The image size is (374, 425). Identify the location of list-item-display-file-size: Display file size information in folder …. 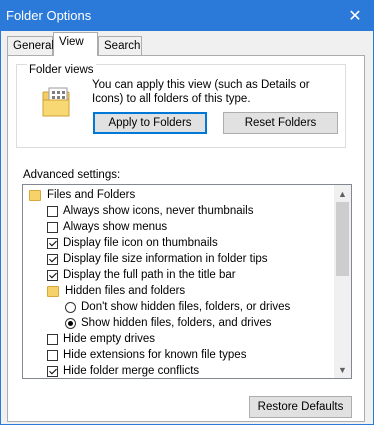
(157, 259).